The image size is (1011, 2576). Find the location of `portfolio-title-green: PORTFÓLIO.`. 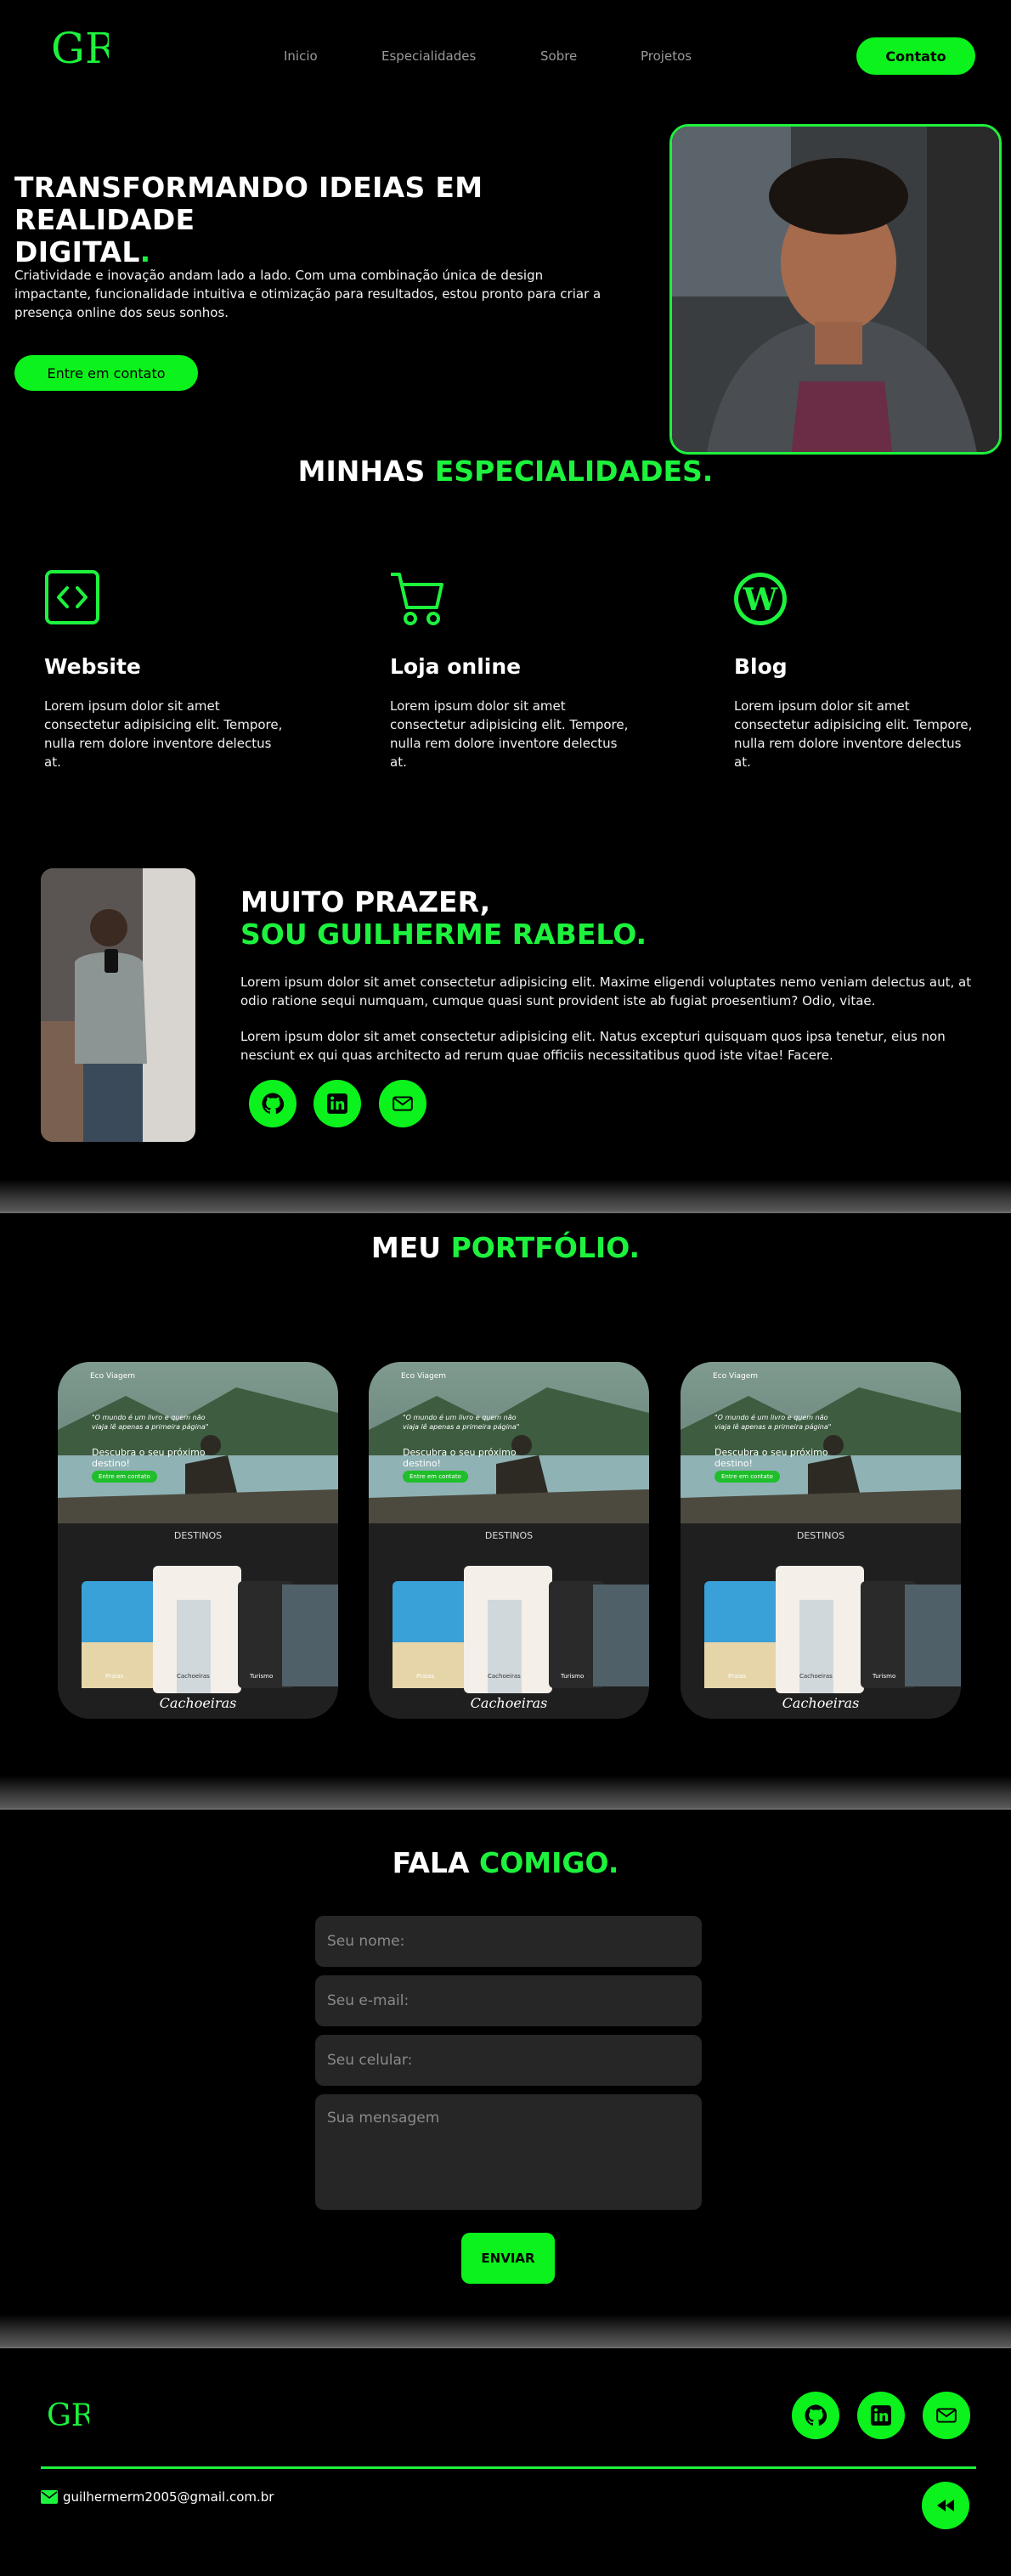

portfolio-title-green: PORTFÓLIO. is located at coordinates (545, 1247).